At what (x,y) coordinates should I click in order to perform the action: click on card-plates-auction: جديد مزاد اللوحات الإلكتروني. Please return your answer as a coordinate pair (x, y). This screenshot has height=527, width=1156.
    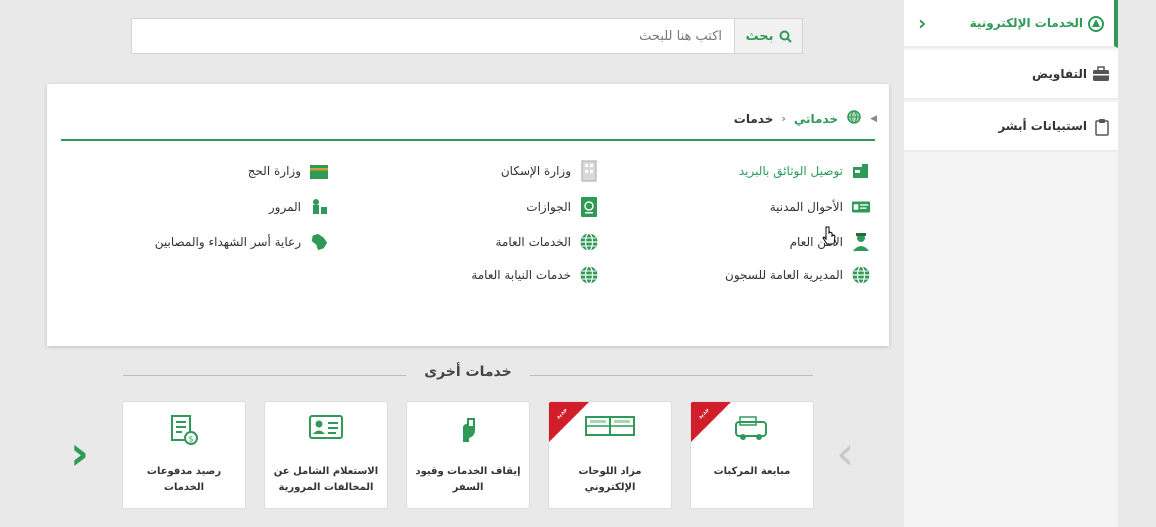
    Looking at the image, I should click on (610, 455).